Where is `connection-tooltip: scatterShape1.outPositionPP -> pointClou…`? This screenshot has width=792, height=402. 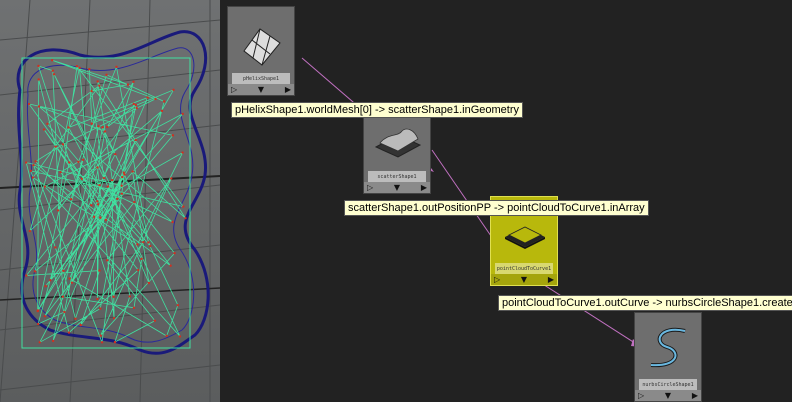
connection-tooltip: scatterShape1.outPositionPP -> pointClou… is located at coordinates (496, 208).